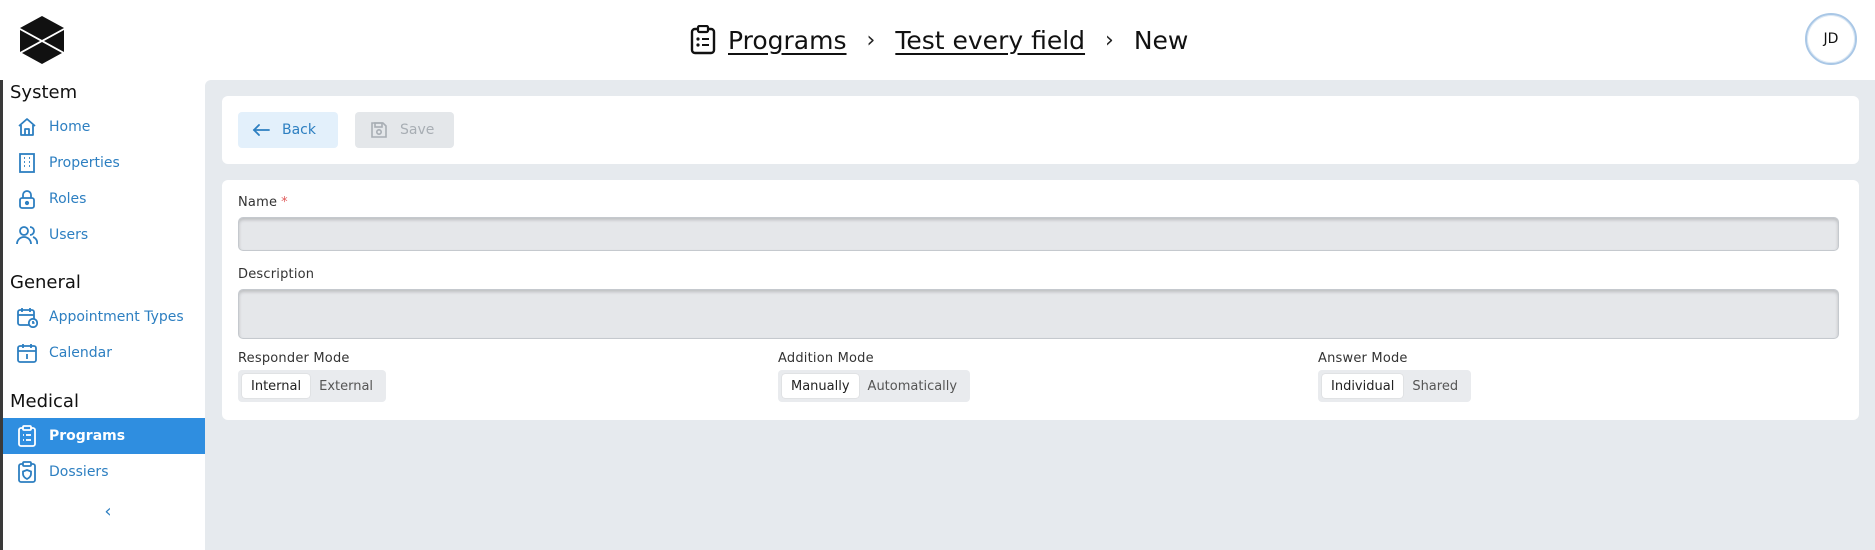 The width and height of the screenshot is (1875, 550). I want to click on sidebar-section-medical: Medical, so click(44, 401).